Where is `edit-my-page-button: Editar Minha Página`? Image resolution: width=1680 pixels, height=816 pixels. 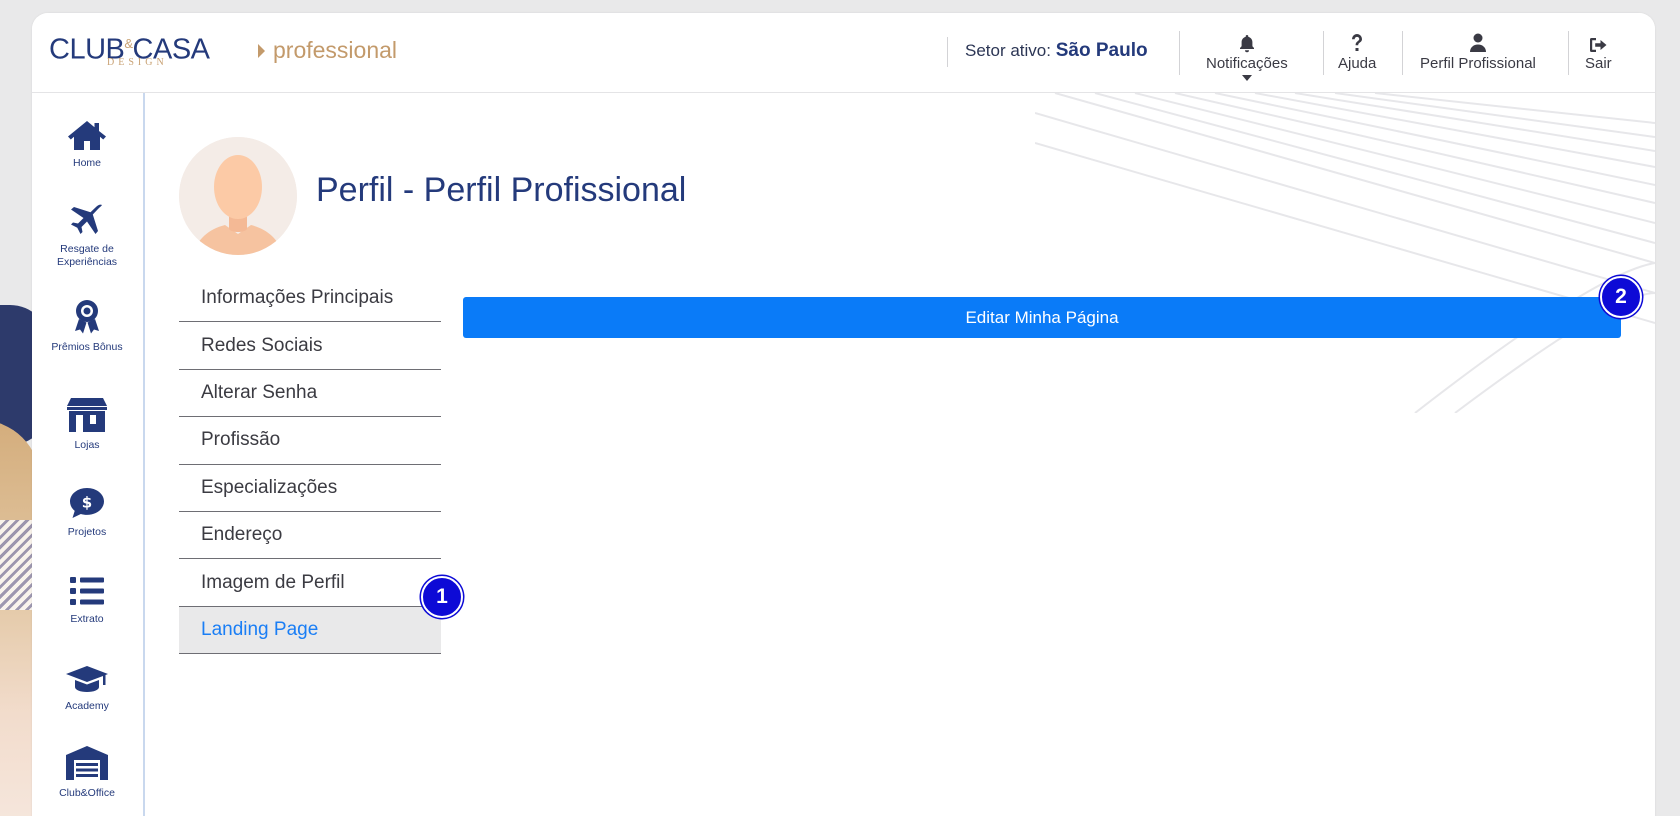 edit-my-page-button: Editar Minha Página is located at coordinates (1042, 317).